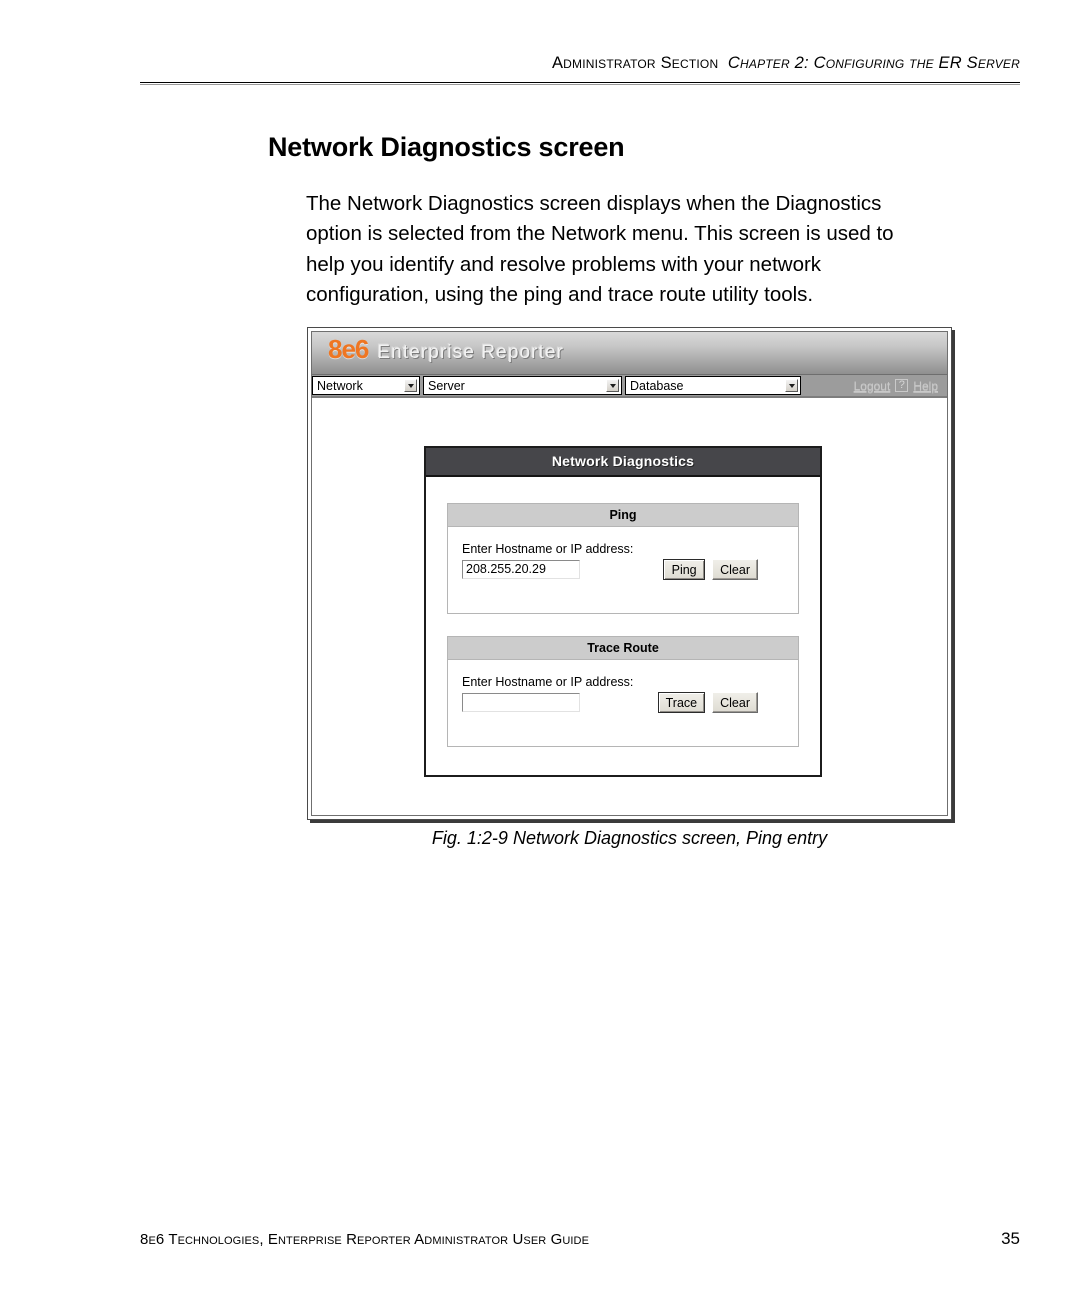 The image size is (1080, 1311). What do you see at coordinates (872, 386) in the screenshot?
I see `logout-link: Logout` at bounding box center [872, 386].